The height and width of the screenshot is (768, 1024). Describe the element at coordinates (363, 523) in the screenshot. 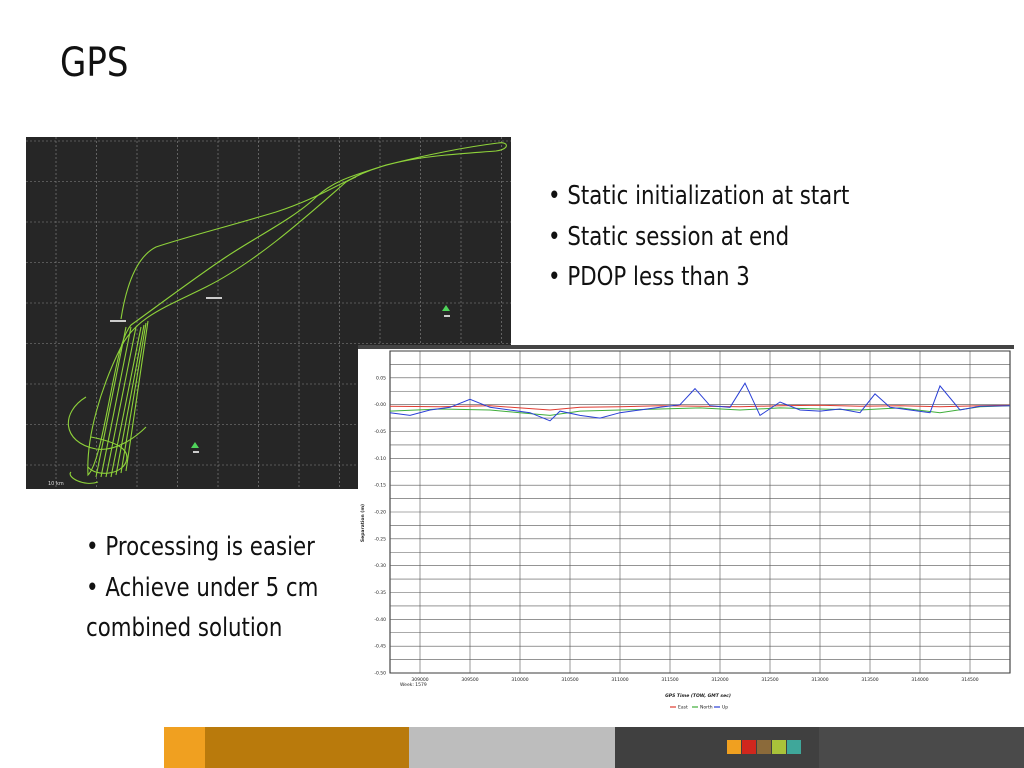

I see `y-axis-label: Separation (m)` at that location.